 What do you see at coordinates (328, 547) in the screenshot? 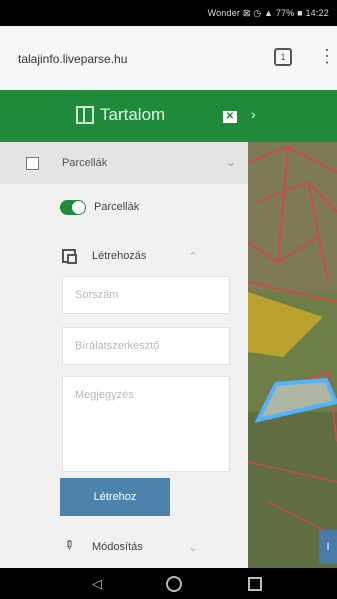
I see `map-tool-button: I` at bounding box center [328, 547].